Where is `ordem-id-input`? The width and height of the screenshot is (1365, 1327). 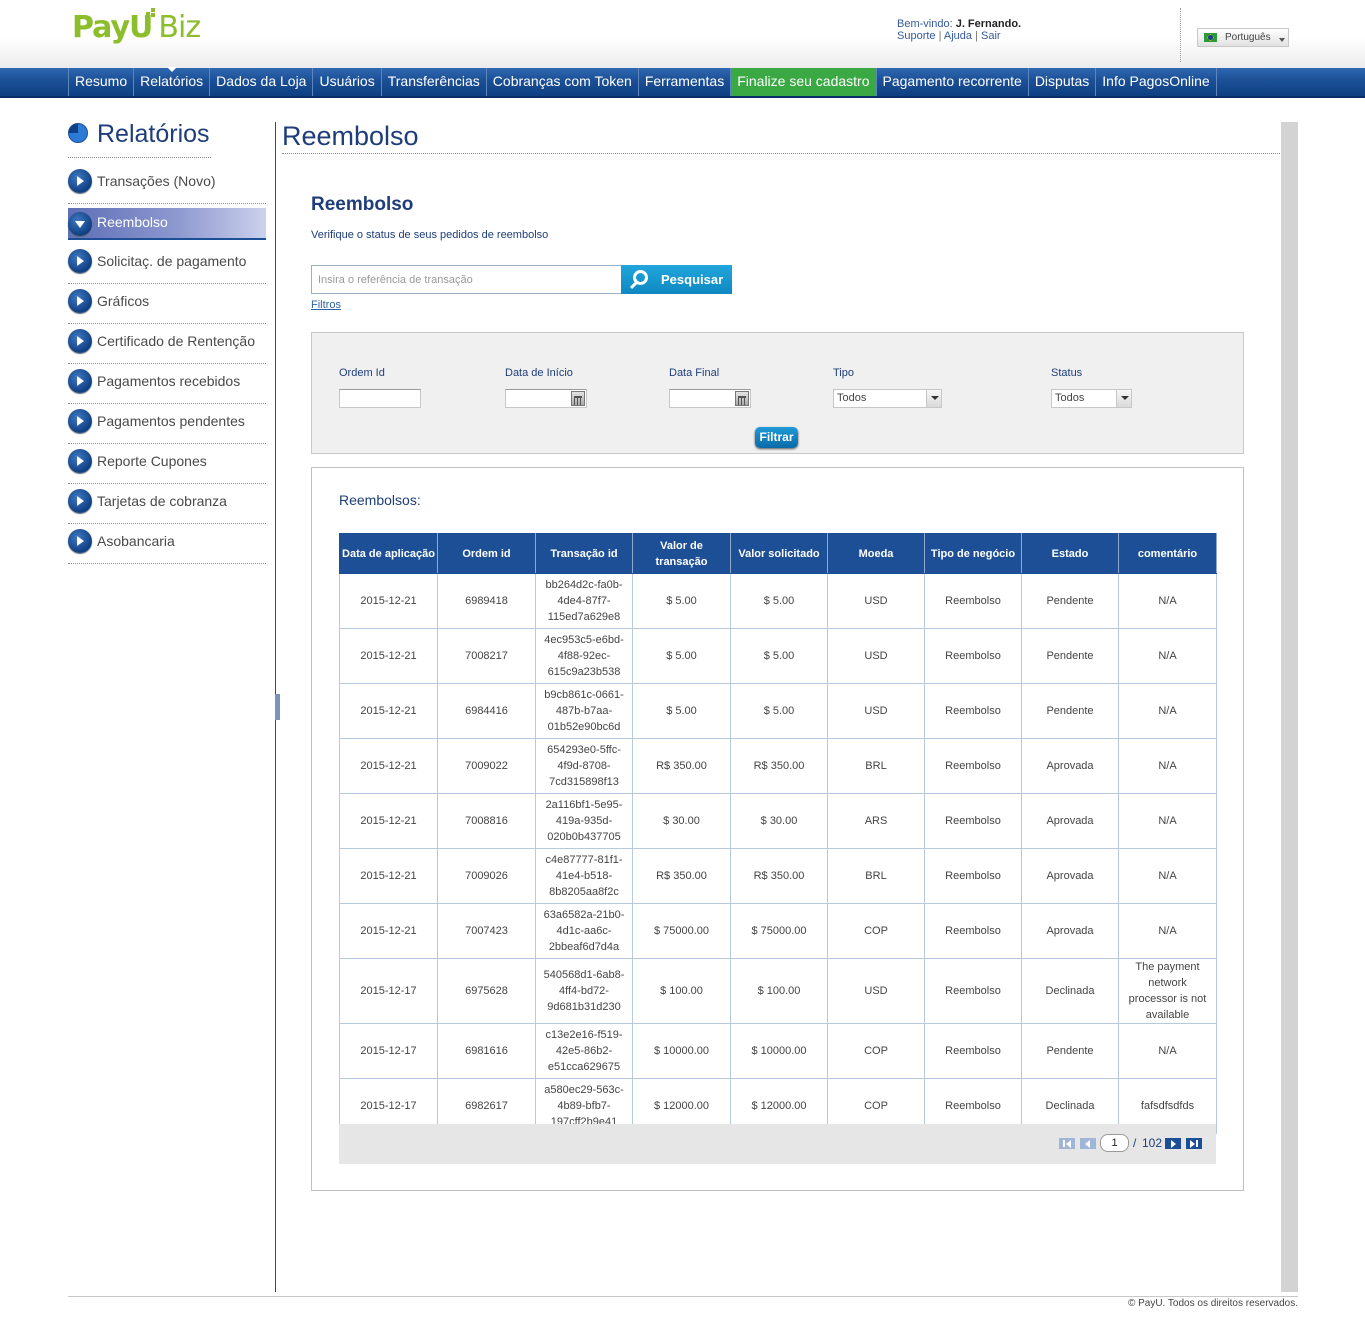 ordem-id-input is located at coordinates (380, 398).